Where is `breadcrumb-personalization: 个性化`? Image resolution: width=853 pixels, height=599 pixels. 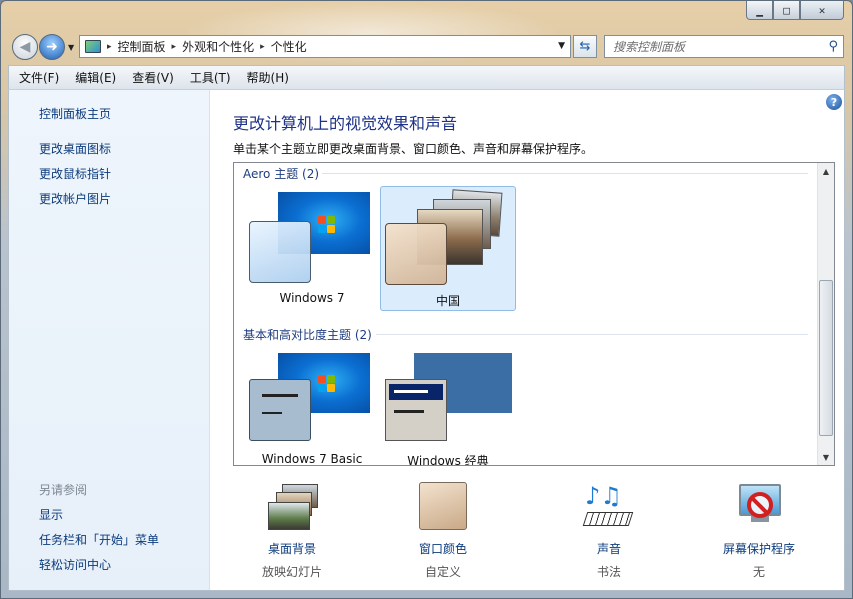 breadcrumb-personalization: 个性化 is located at coordinates (289, 46).